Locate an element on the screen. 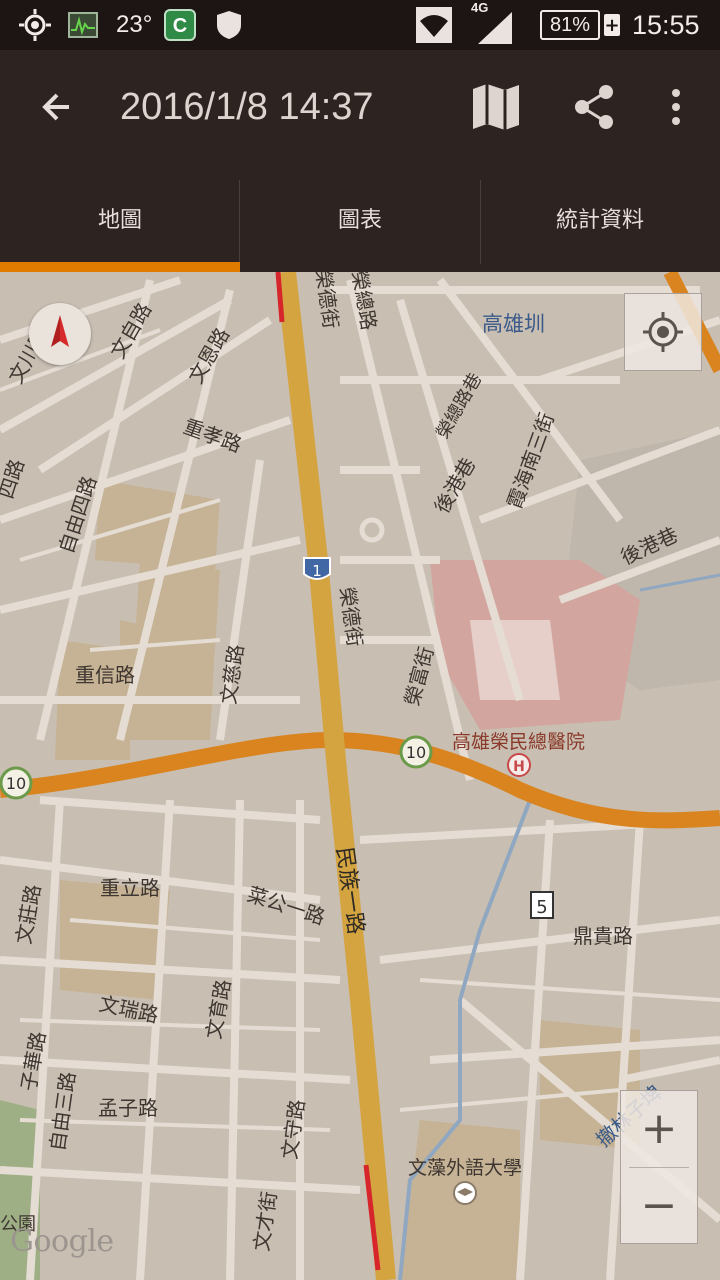 The image size is (720, 1280). label-dinggui-rd: 鼎貴路 is located at coordinates (603, 936).